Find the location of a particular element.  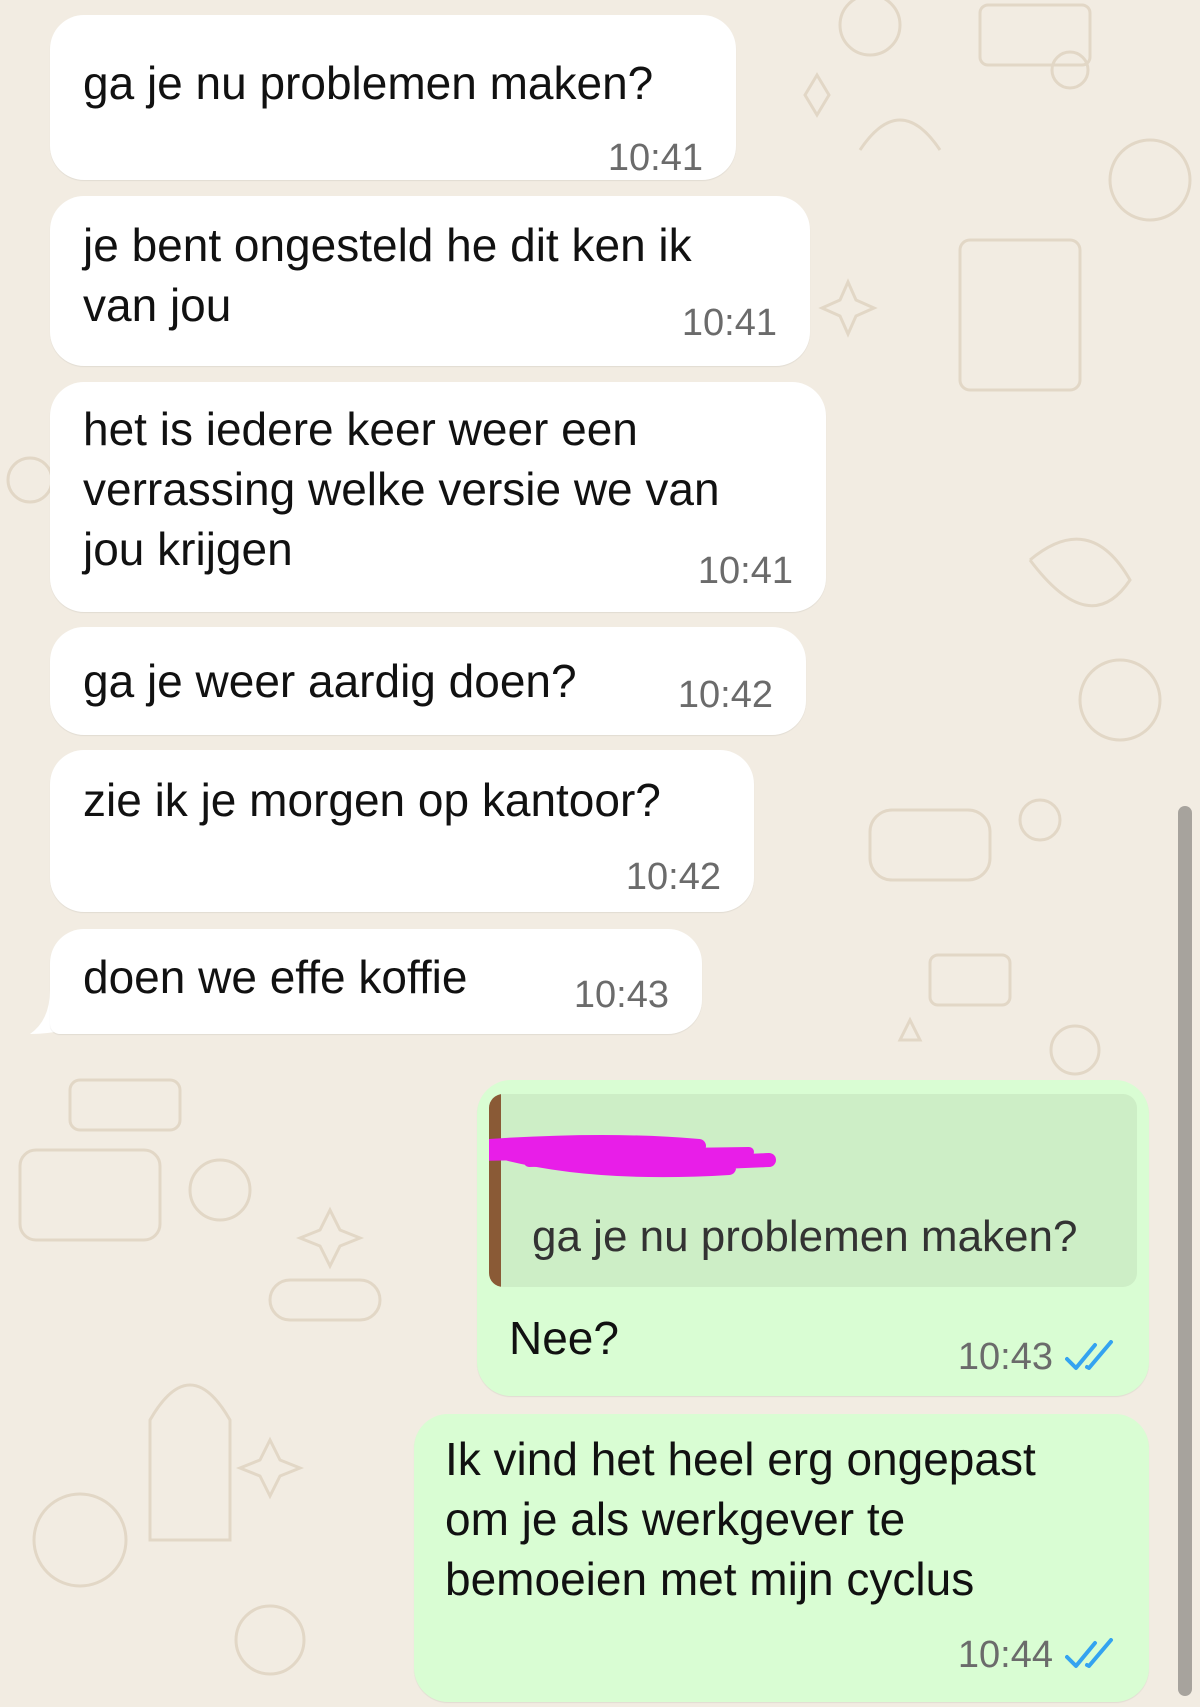

quoted-message: ga je nu problemen maken? is located at coordinates (813, 1190).